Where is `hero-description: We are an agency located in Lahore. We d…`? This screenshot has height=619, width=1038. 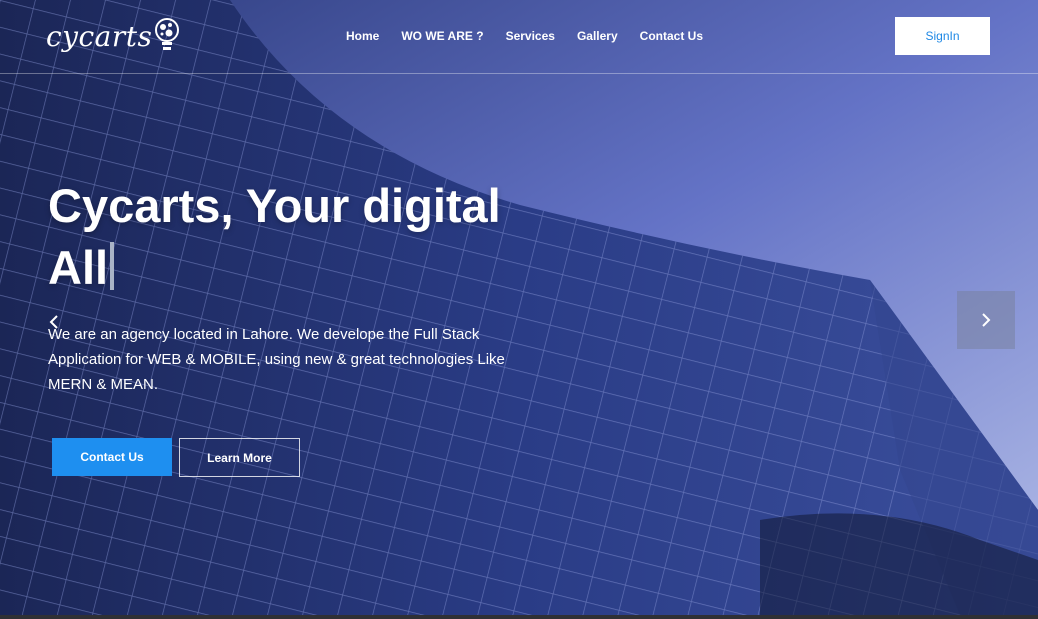 hero-description: We are an agency located in Lahore. We d… is located at coordinates (276, 359).